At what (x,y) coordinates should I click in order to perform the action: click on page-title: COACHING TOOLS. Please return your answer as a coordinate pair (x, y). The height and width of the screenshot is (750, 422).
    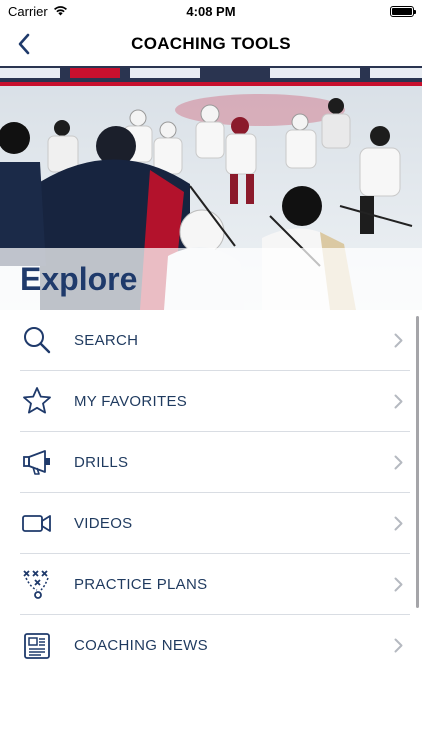
    Looking at the image, I should click on (211, 43).